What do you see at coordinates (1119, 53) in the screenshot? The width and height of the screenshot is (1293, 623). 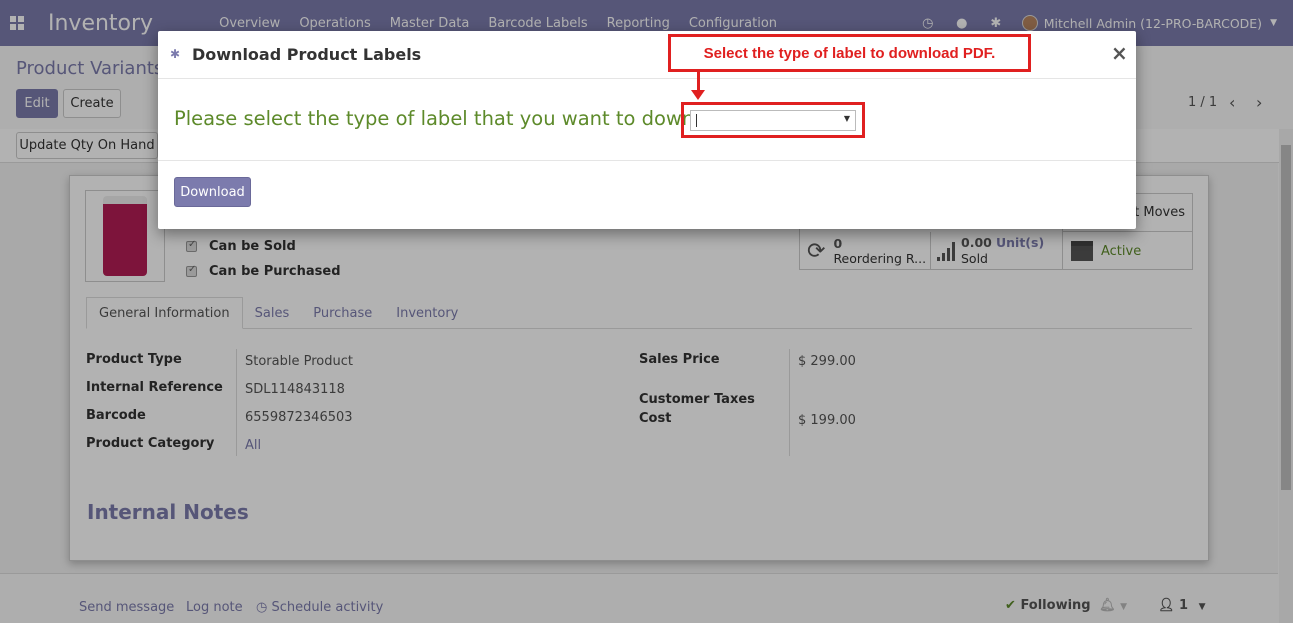 I see `close-icon: ×` at bounding box center [1119, 53].